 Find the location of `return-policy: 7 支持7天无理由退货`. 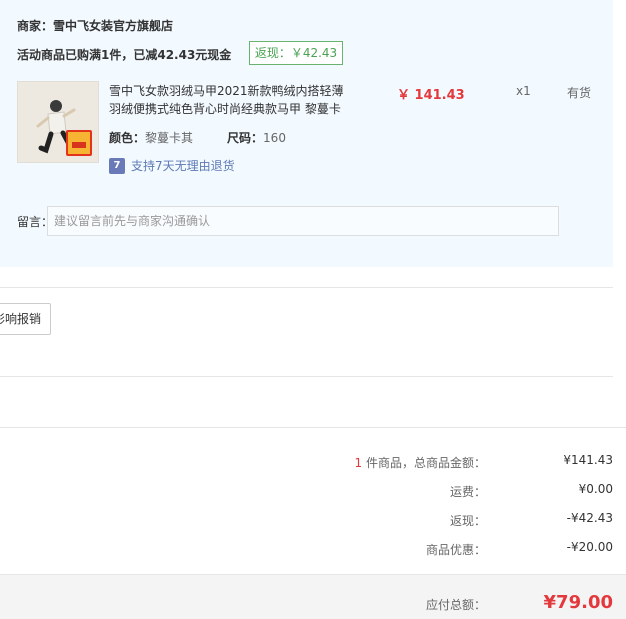

return-policy: 7 支持7天无理由退货 is located at coordinates (172, 165).